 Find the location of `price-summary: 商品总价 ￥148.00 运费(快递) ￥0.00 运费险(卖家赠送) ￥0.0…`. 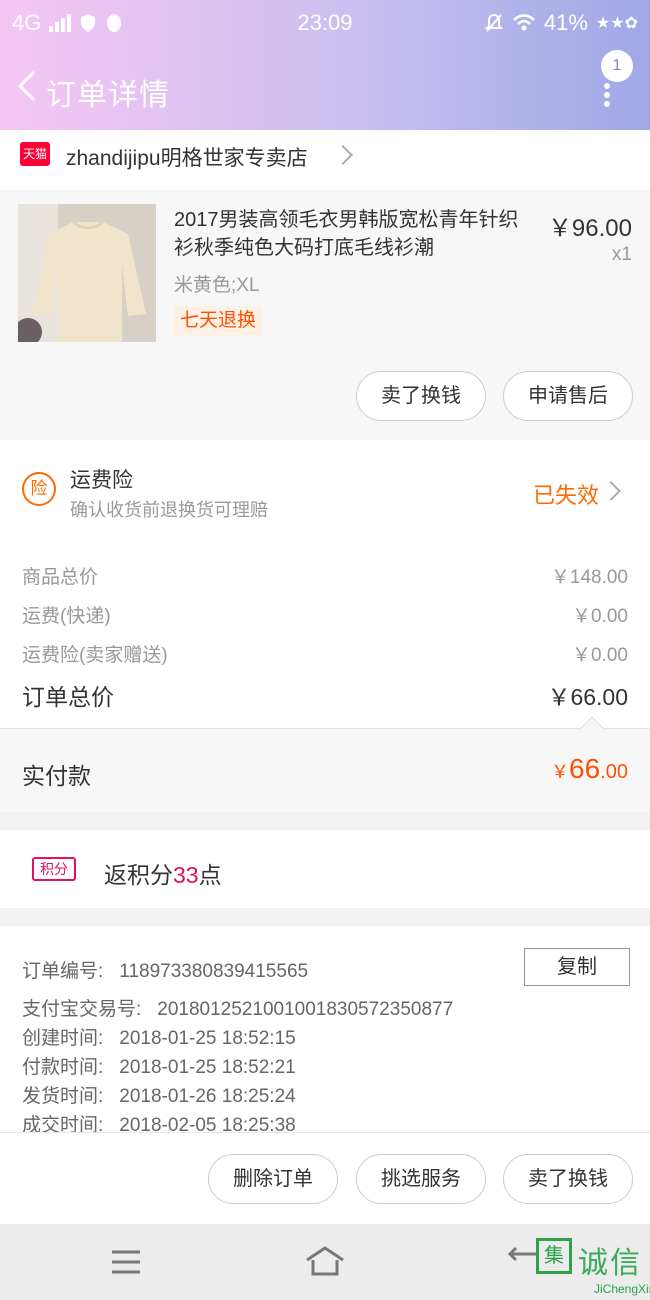

price-summary: 商品总价 ￥148.00 运费(快递) ￥0.00 运费险(卖家赠送) ￥0.0… is located at coordinates (325, 633).